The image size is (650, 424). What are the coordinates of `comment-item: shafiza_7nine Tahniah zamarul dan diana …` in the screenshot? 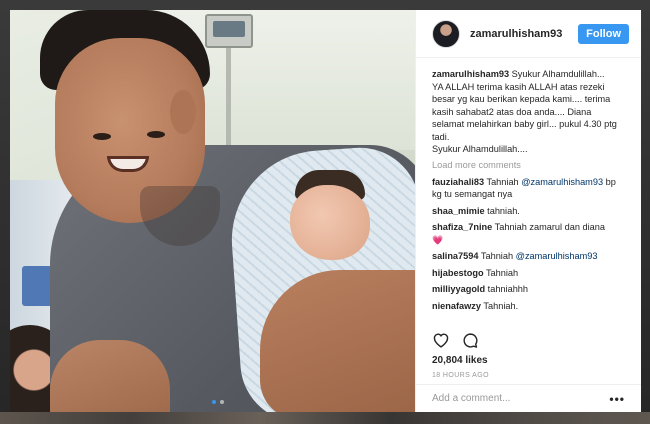 It's located at (528, 233).